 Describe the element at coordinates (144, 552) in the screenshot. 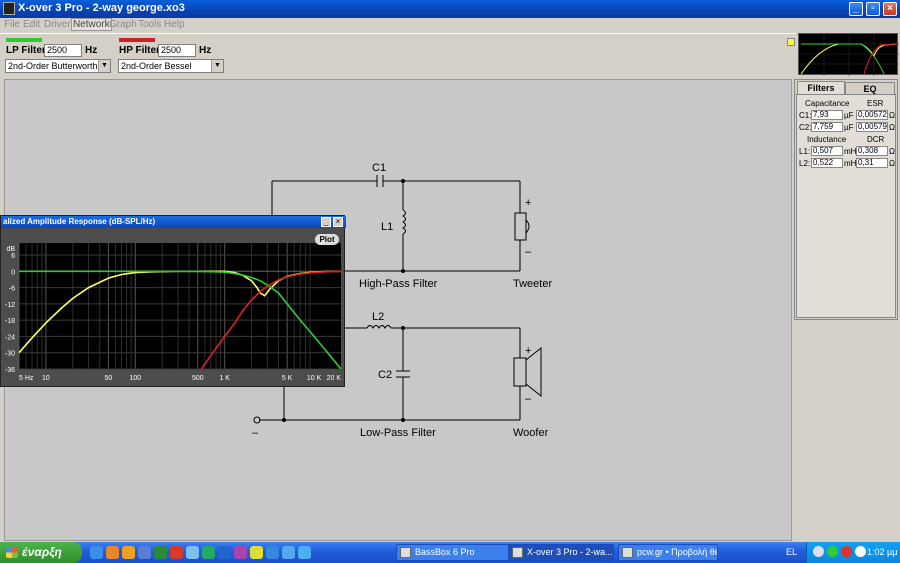

I see `media-icon` at that location.